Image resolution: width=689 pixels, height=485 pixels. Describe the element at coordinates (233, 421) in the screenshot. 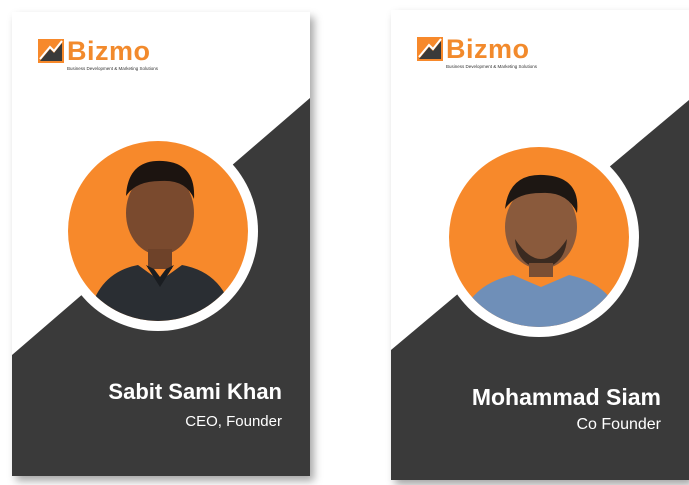

I see `person-role: CEO, Founder` at that location.